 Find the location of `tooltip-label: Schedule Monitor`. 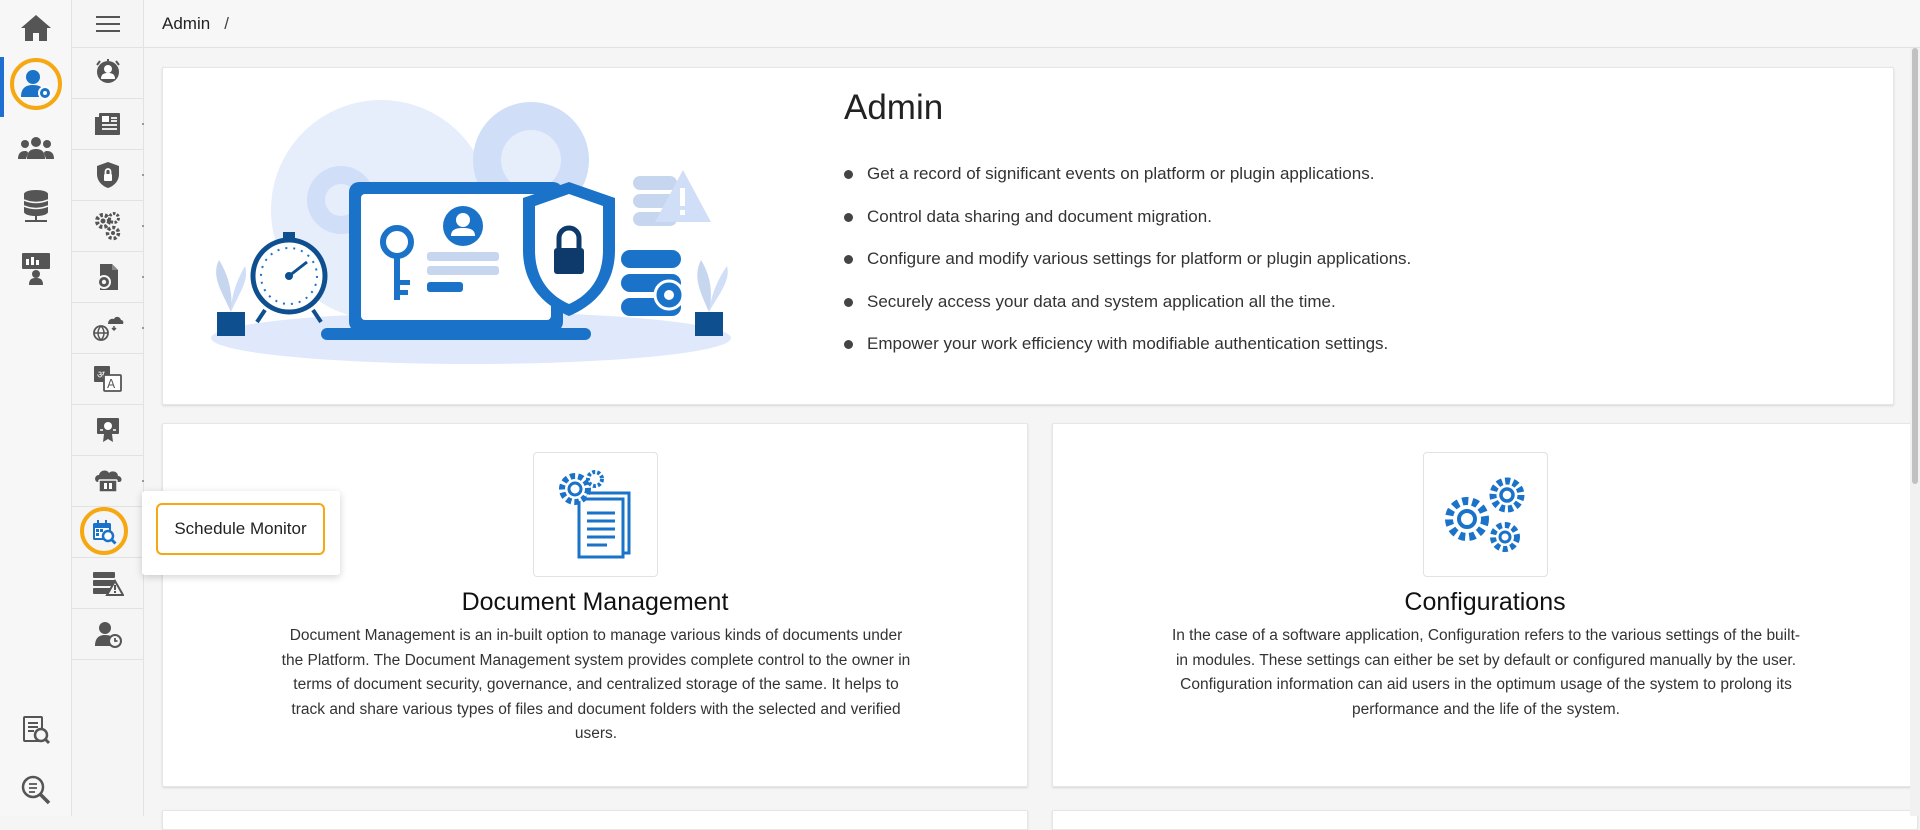

tooltip-label: Schedule Monitor is located at coordinates (240, 529).